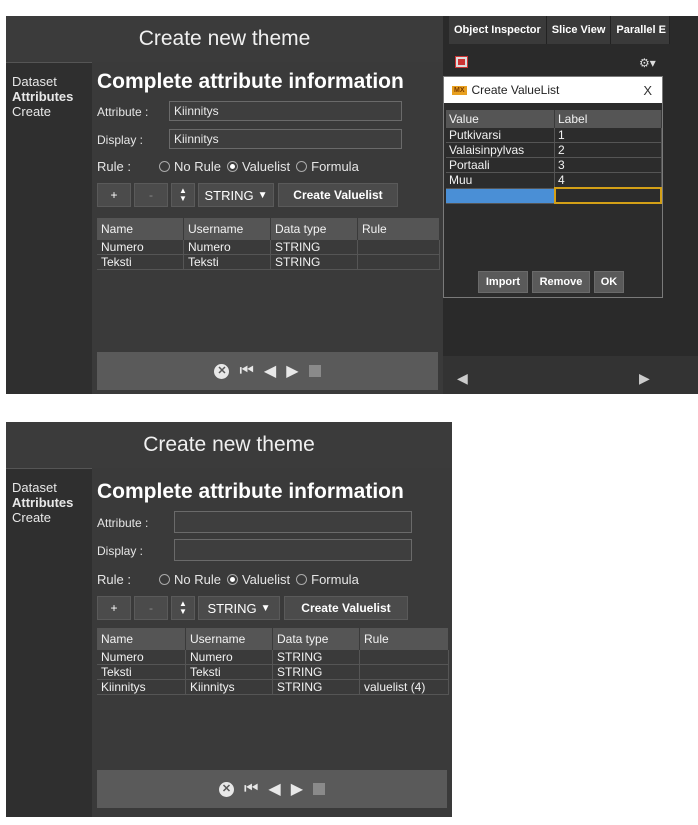 This screenshot has width=698, height=825. What do you see at coordinates (500, 135) in the screenshot?
I see `cell-value: Putkivarsi` at bounding box center [500, 135].